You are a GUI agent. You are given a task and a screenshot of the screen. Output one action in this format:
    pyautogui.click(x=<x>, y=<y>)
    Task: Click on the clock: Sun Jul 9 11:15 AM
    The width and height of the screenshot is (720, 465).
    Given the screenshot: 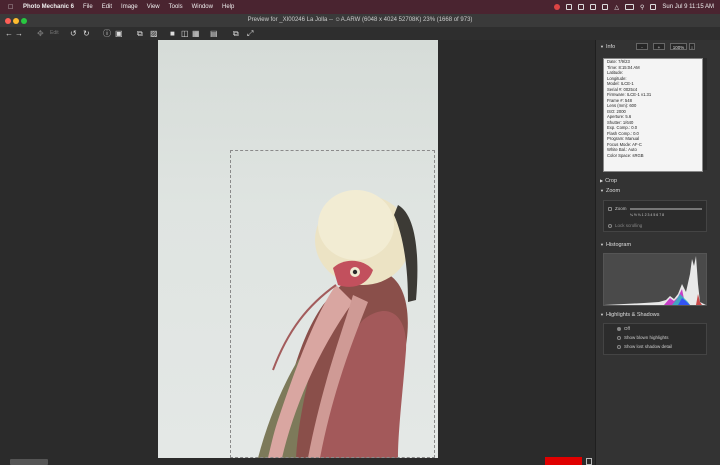 What is the action you would take?
    pyautogui.click(x=688, y=7)
    